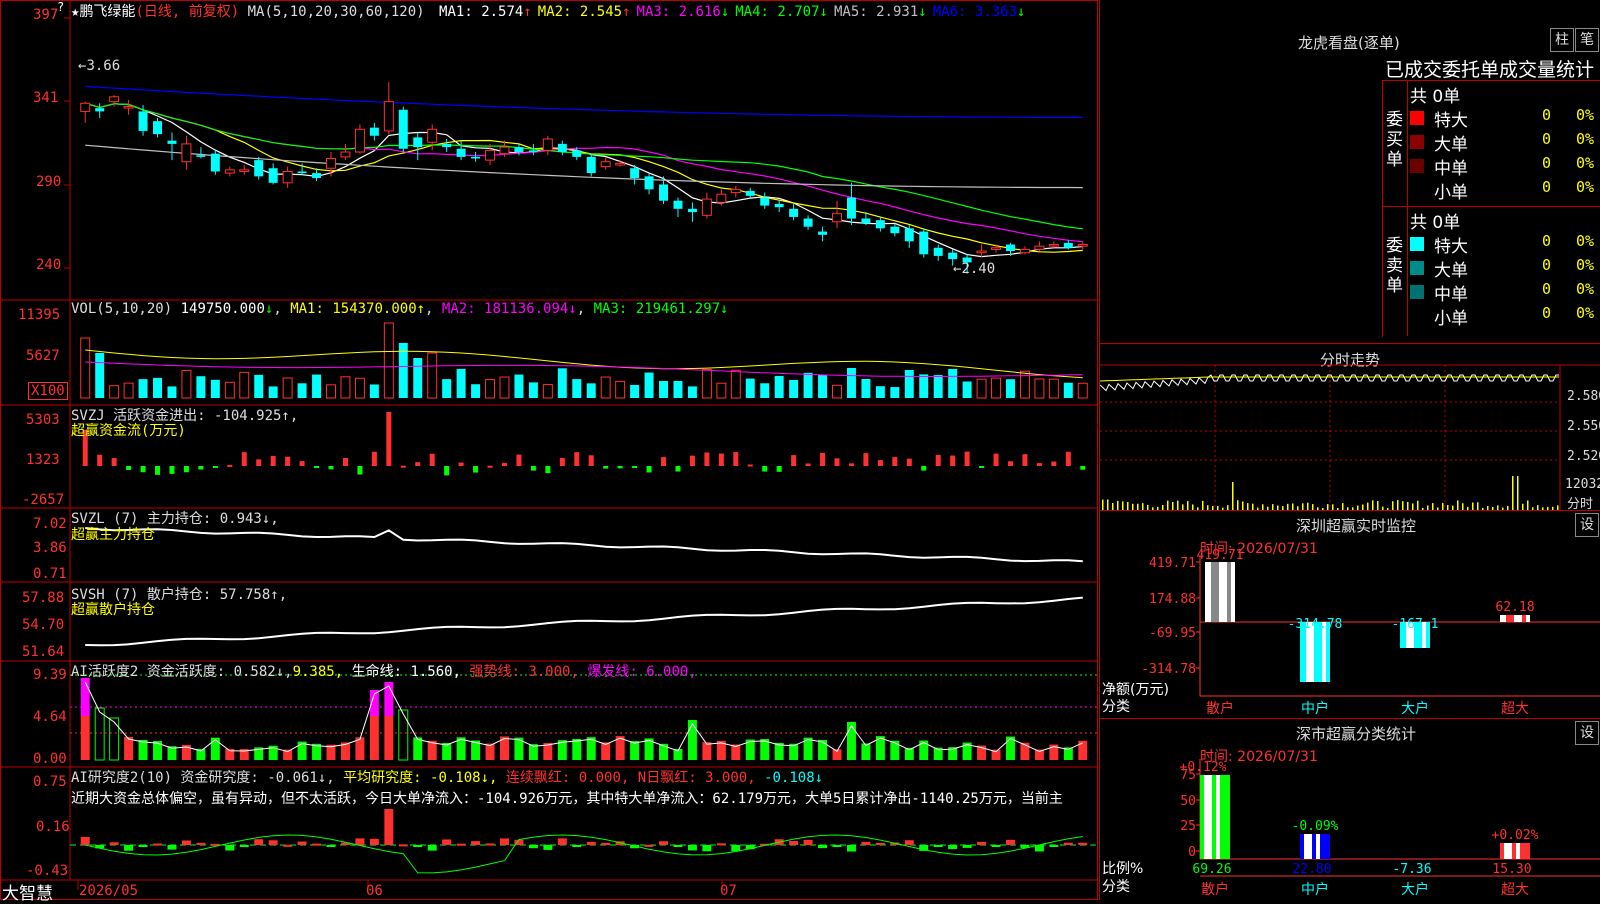  Describe the element at coordinates (107, 12) in the screenshot. I see `stock-name: 鹏飞绿能` at that location.